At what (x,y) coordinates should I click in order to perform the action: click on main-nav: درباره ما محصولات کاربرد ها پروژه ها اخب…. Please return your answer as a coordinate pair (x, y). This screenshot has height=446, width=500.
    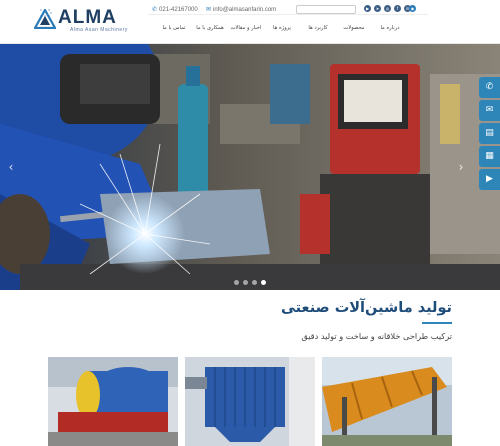
    Looking at the image, I should click on (282, 28).